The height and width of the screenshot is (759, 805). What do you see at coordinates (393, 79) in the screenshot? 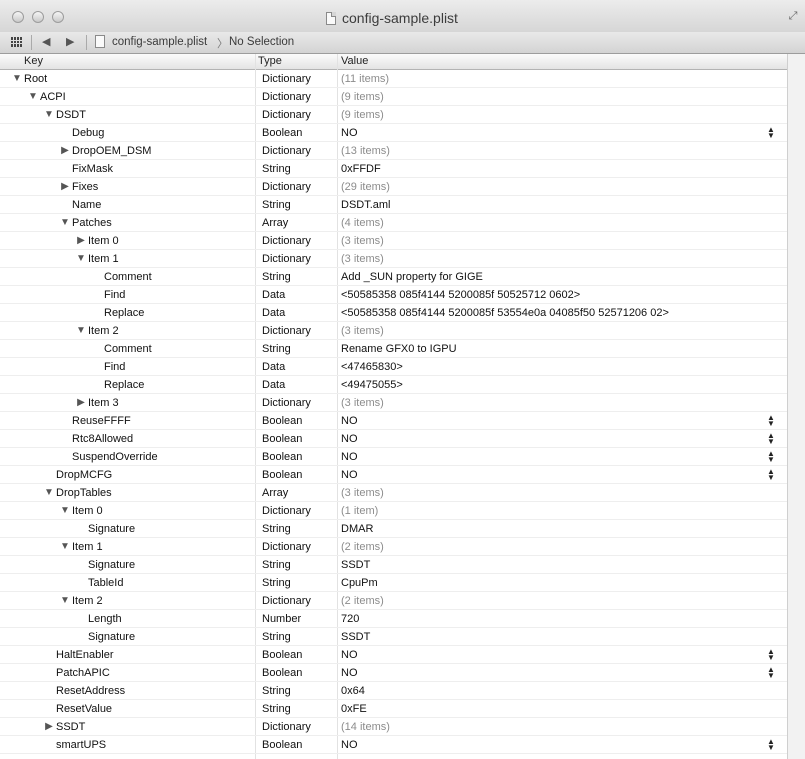
I see `table-row: ▼ Root Dictionary (11 items)` at bounding box center [393, 79].